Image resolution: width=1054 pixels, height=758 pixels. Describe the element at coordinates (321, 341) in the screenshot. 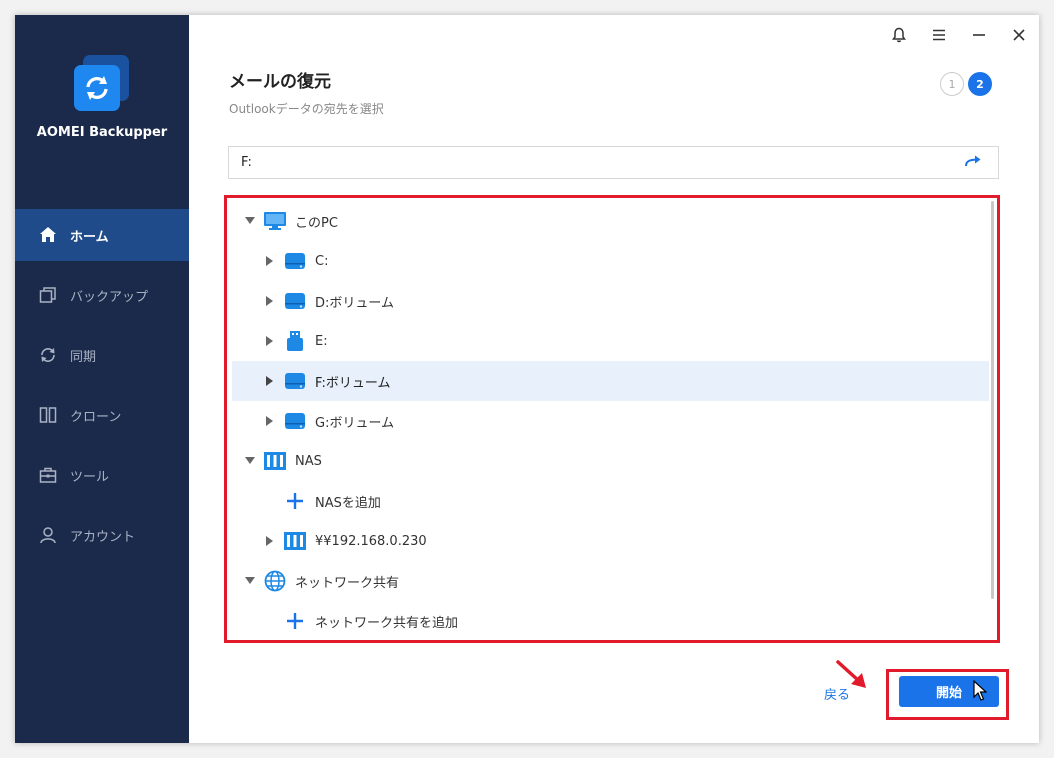

I see `tree-node-label: E:` at that location.